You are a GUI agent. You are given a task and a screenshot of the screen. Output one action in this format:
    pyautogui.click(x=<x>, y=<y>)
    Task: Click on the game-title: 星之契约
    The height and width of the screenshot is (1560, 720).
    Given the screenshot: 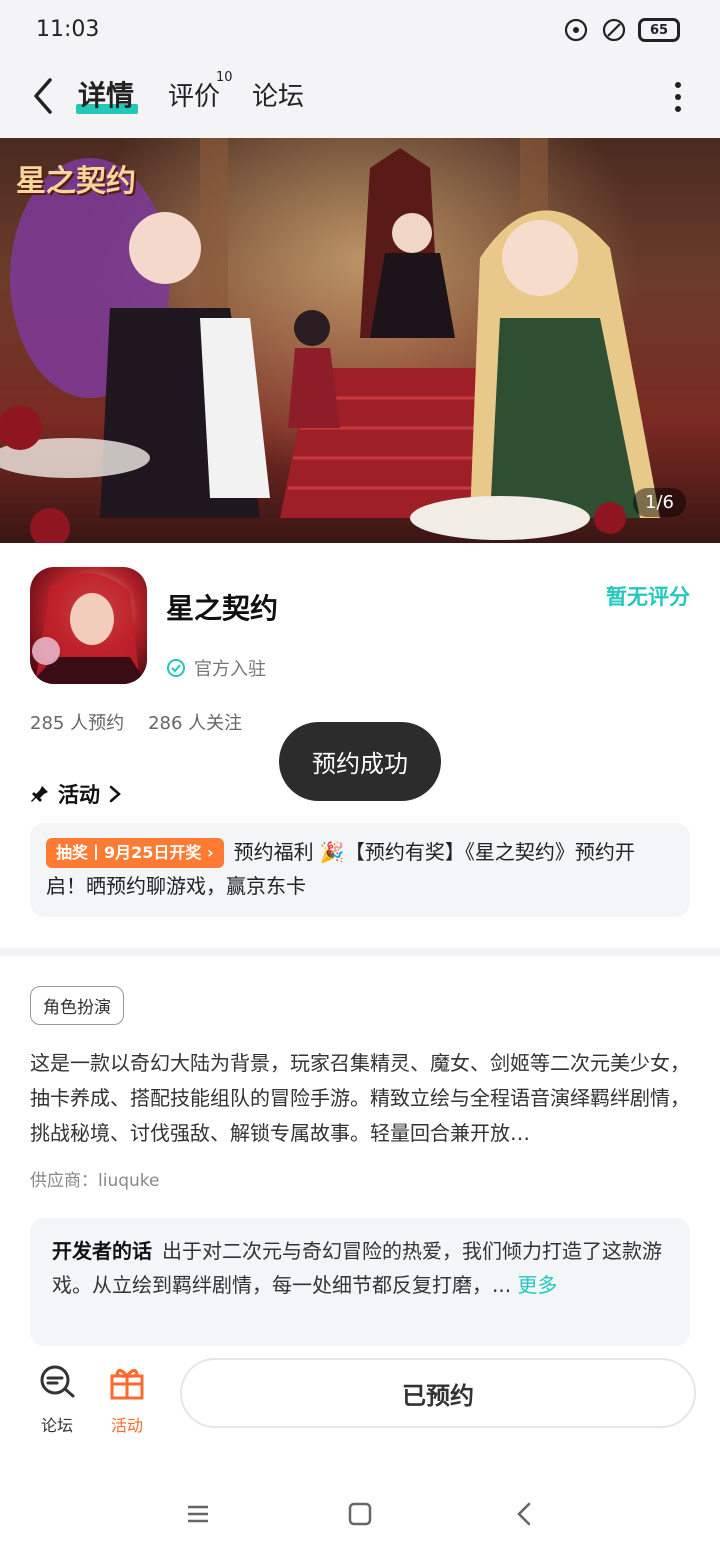 What is the action you would take?
    pyautogui.click(x=222, y=608)
    